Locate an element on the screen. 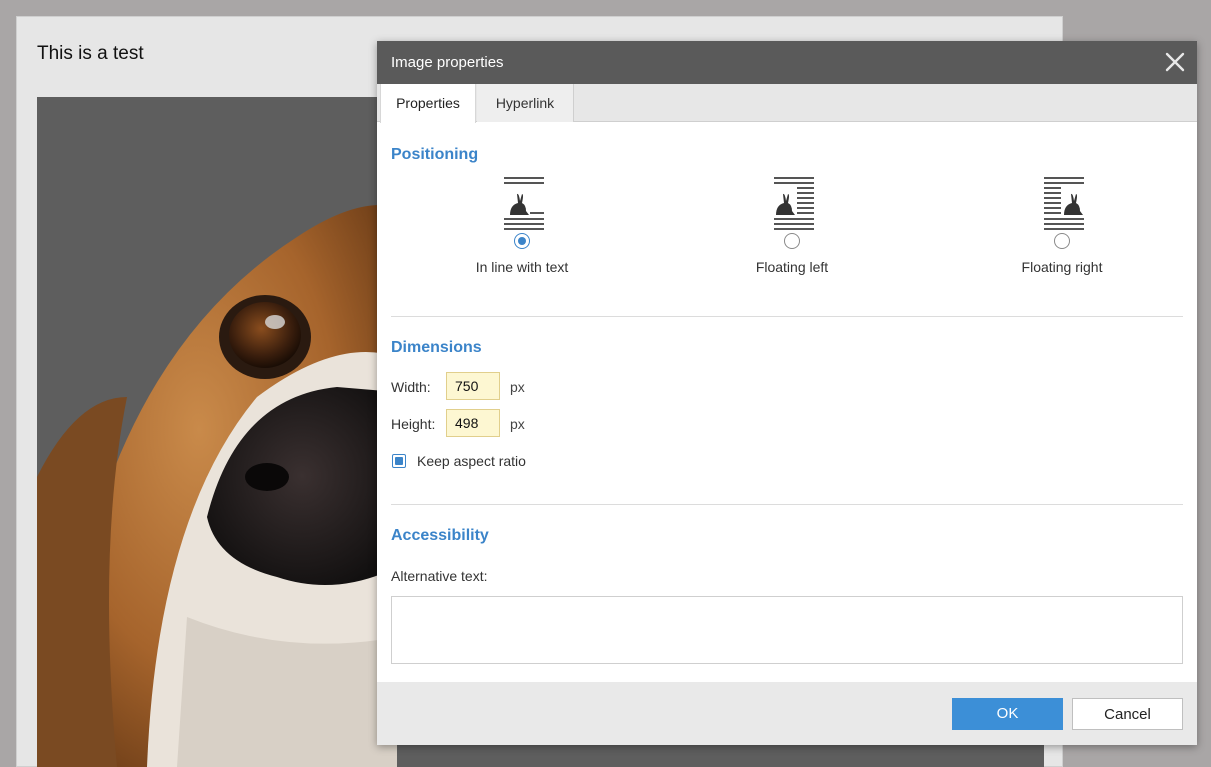  cancel-button: Cancel is located at coordinates (1127, 714).